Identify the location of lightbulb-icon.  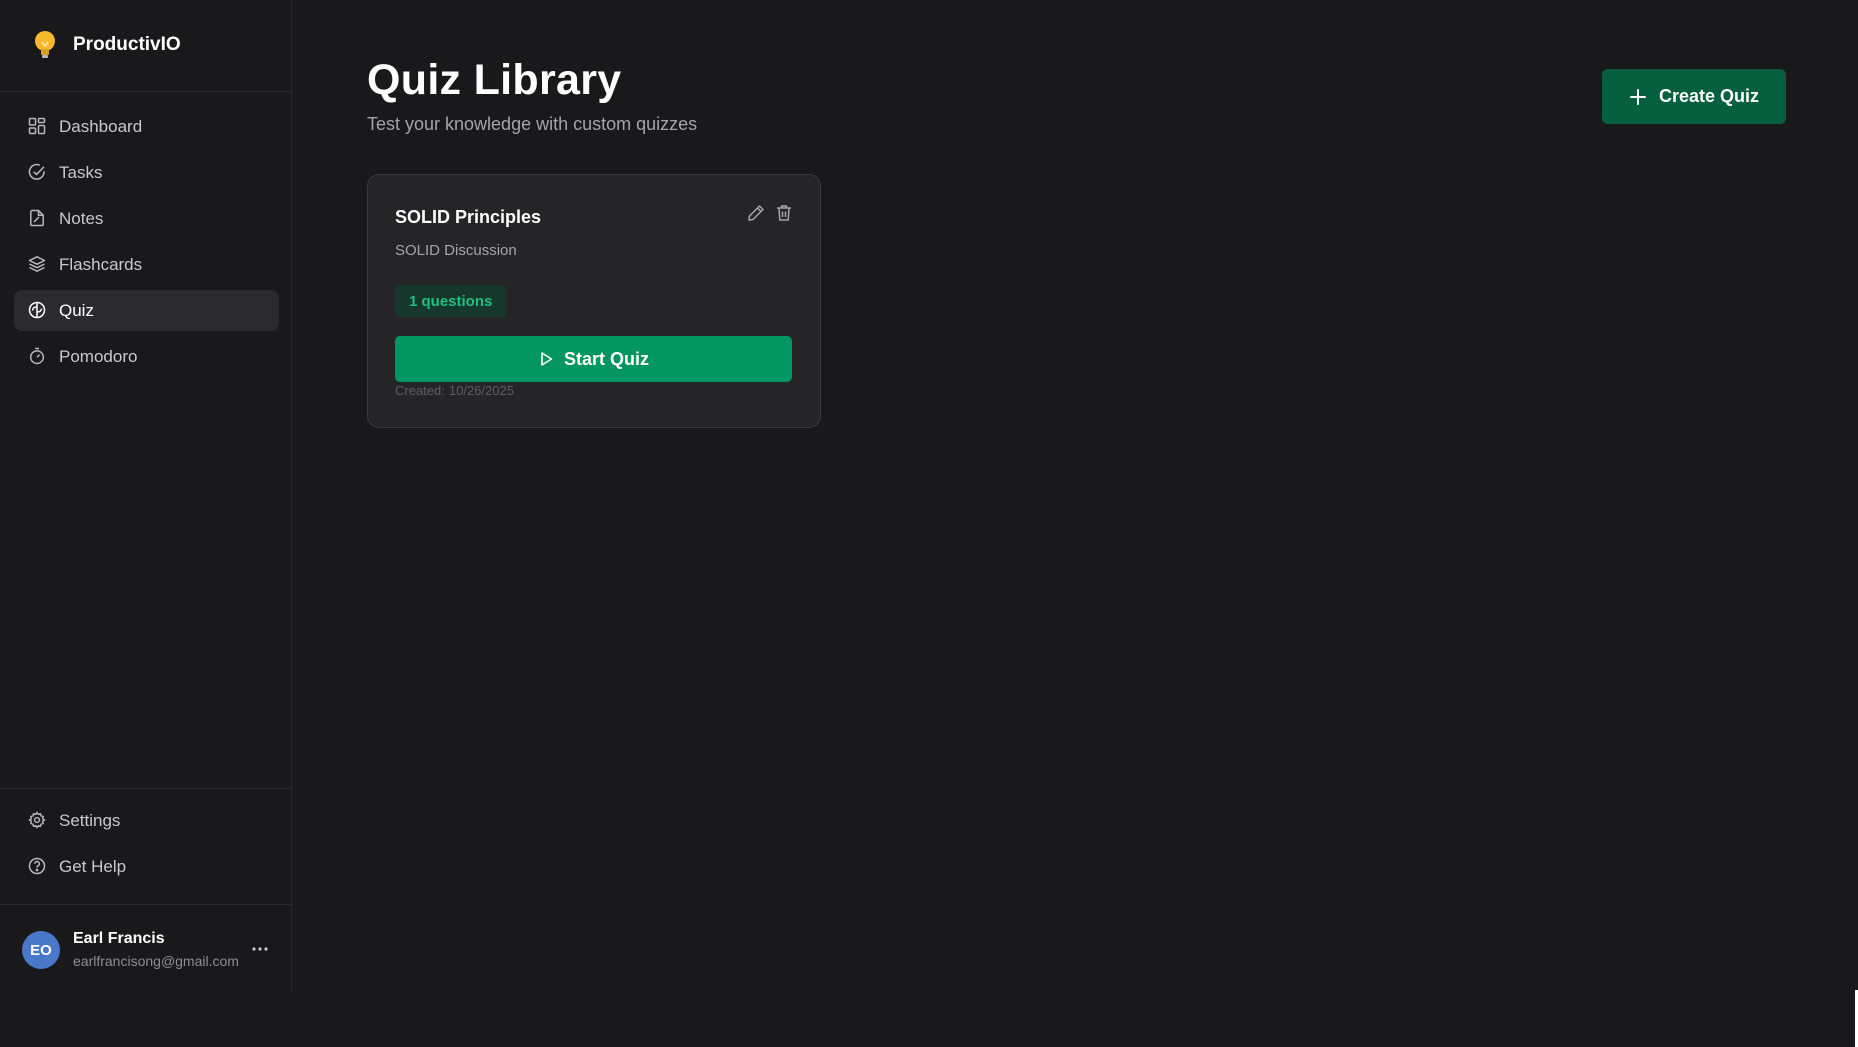
(45, 44).